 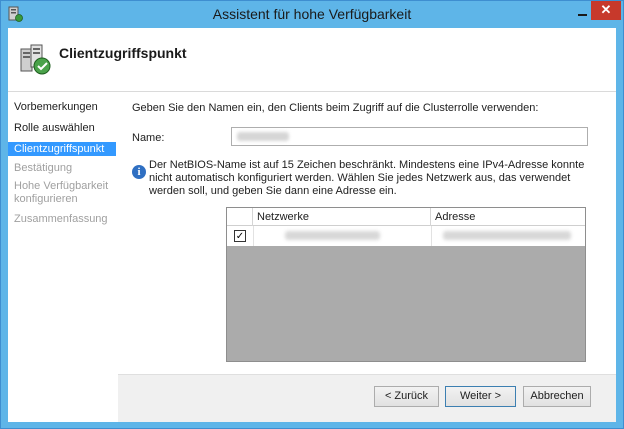 I want to click on step-bestaetigung: Bestätigung, so click(x=43, y=168).